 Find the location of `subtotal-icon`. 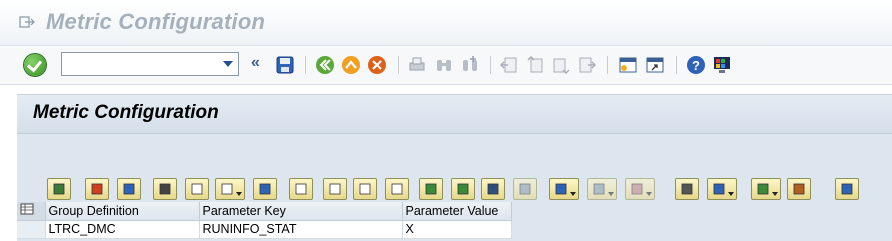

subtotal-icon is located at coordinates (637, 189).